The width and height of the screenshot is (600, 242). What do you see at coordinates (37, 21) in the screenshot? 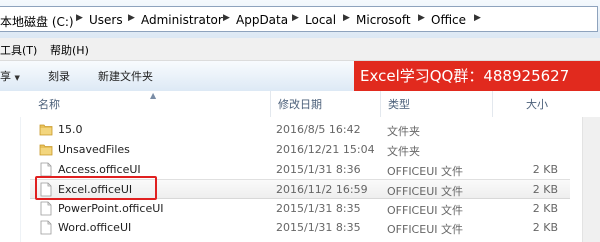
I see `breadcrumb-local-disk: 本地磁盘 (C:)` at bounding box center [37, 21].